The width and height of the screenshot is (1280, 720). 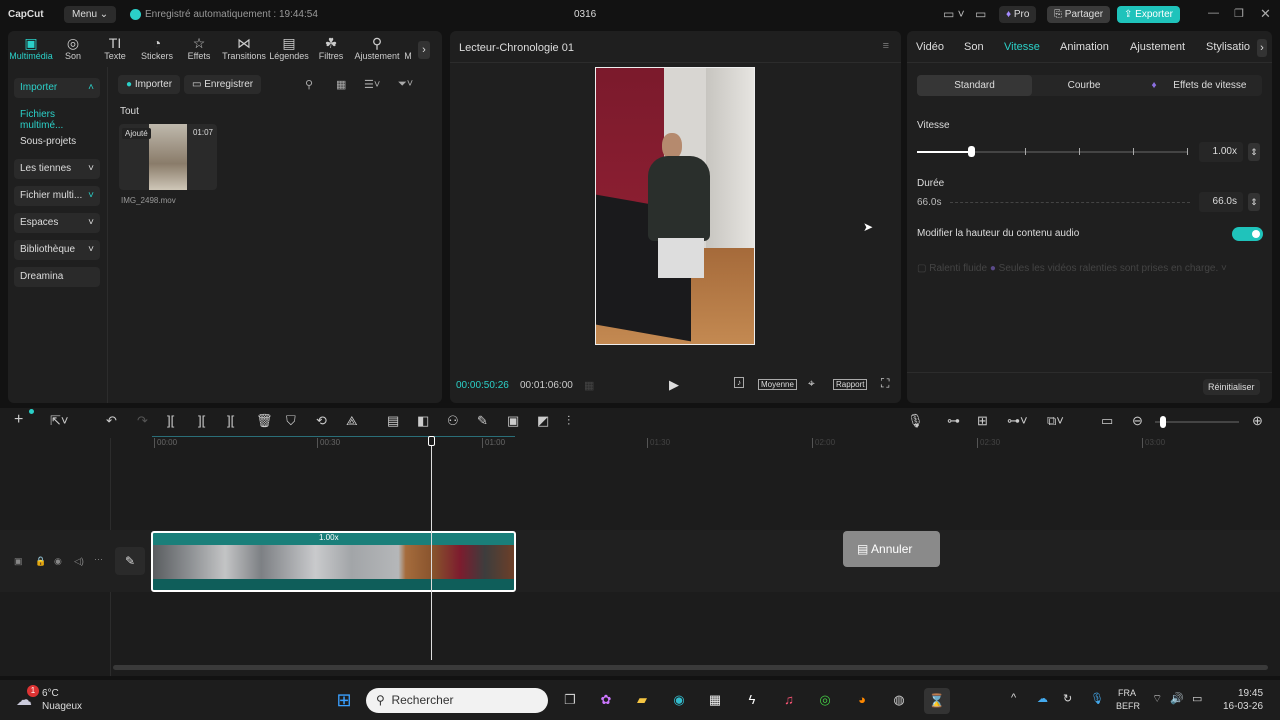 I want to click on zoom-slider-handle, so click(x=1163, y=422).